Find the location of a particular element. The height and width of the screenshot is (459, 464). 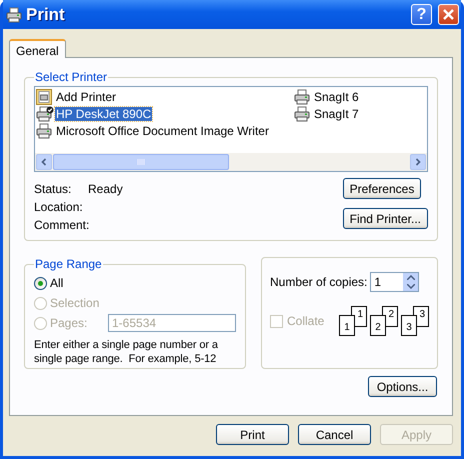

horizontal-scrollbar is located at coordinates (231, 162).